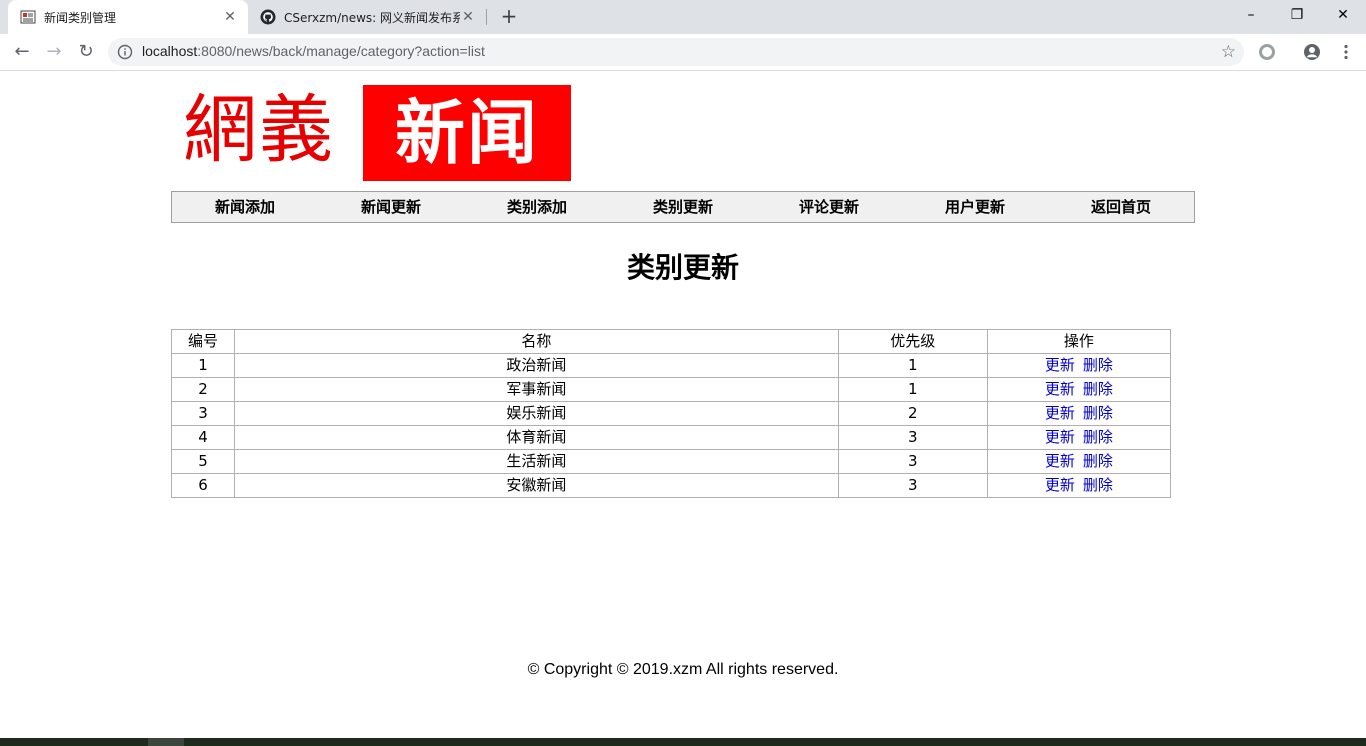  What do you see at coordinates (467, 133) in the screenshot?
I see `logo-news-badge: 新闻` at bounding box center [467, 133].